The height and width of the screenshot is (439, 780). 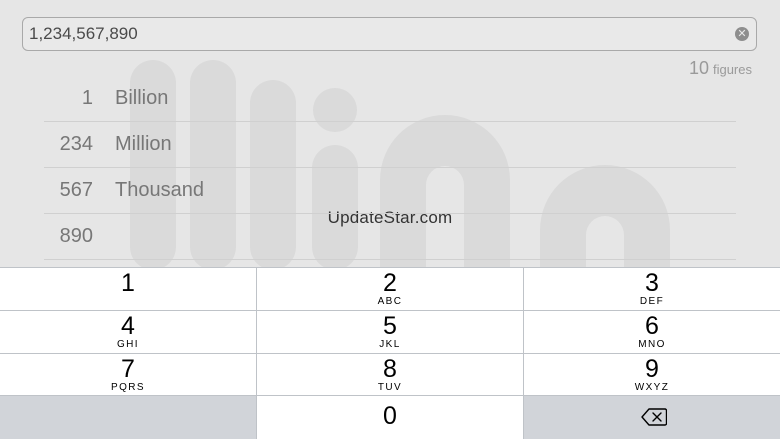 What do you see at coordinates (390, 283) in the screenshot?
I see `key-digit: 2` at bounding box center [390, 283].